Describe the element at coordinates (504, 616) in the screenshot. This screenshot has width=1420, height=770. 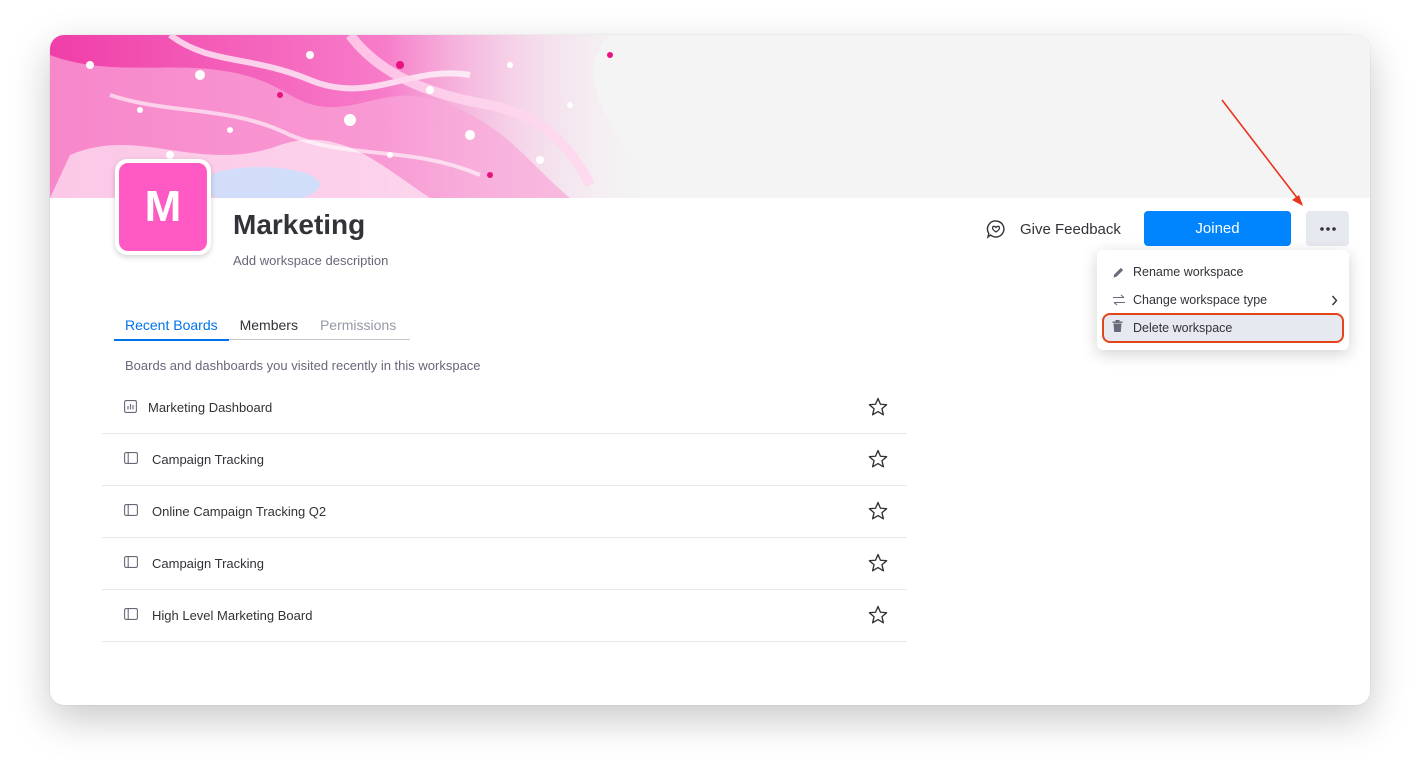
I see `board-row: High Level Marketing Board` at that location.